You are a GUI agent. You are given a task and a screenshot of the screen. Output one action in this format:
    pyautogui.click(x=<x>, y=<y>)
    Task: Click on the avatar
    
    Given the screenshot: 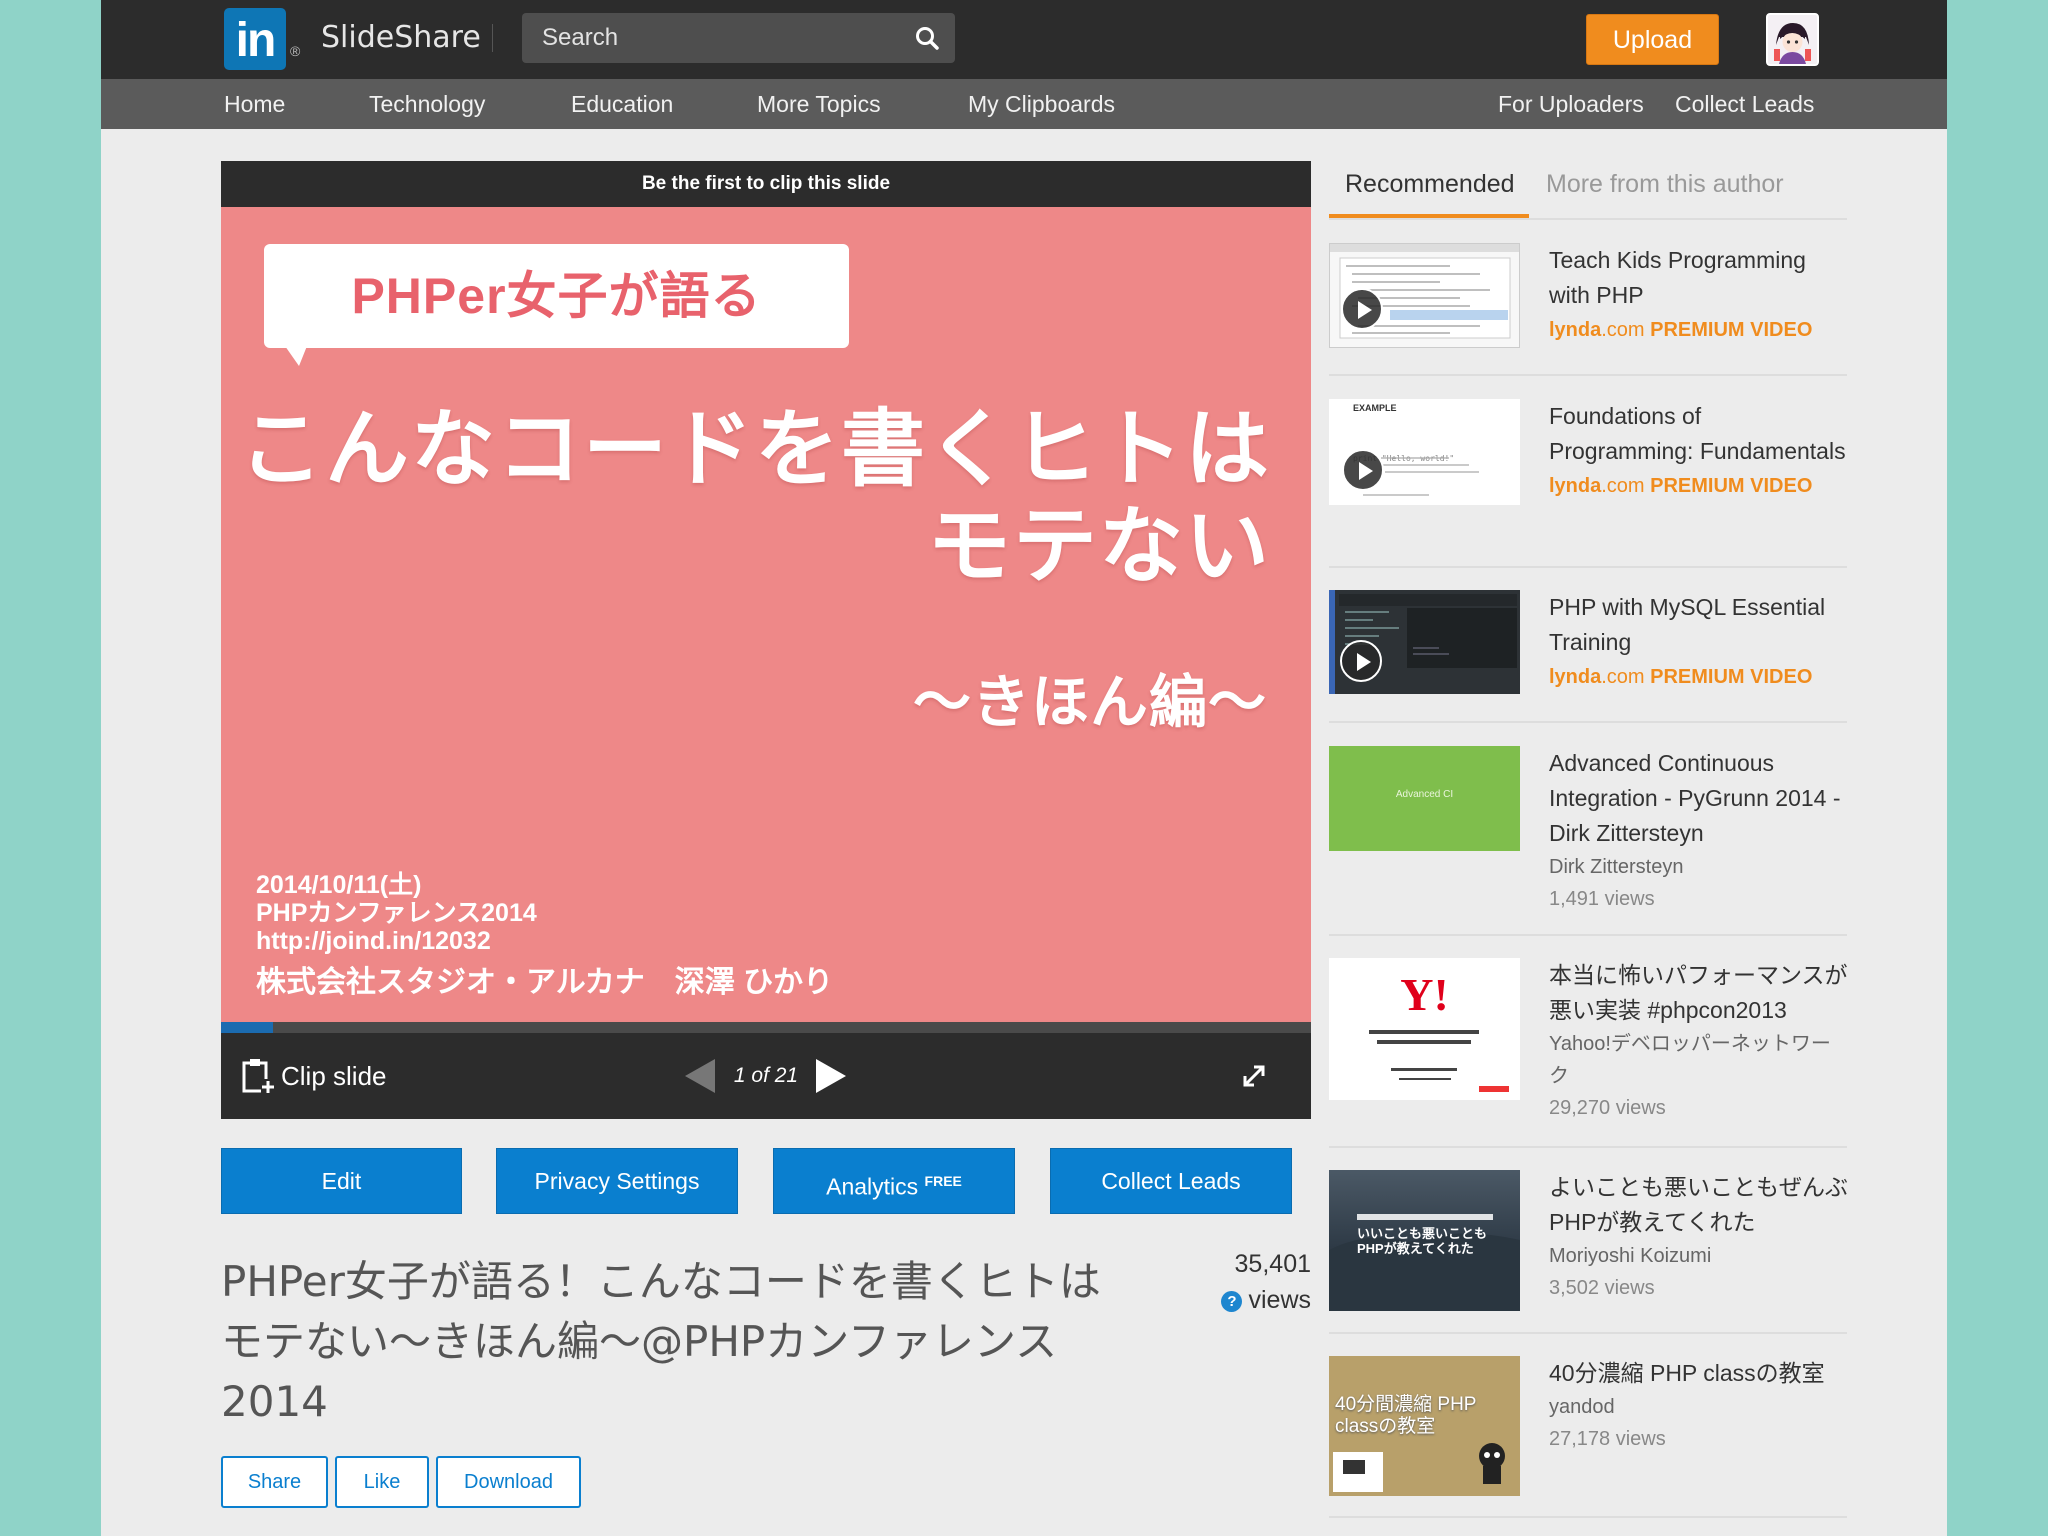 What is the action you would take?
    pyautogui.click(x=1792, y=39)
    